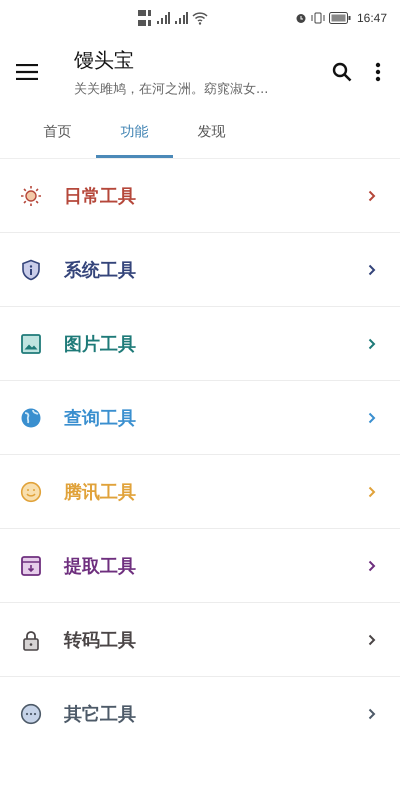  What do you see at coordinates (145, 18) in the screenshot?
I see `sim-card-icon` at bounding box center [145, 18].